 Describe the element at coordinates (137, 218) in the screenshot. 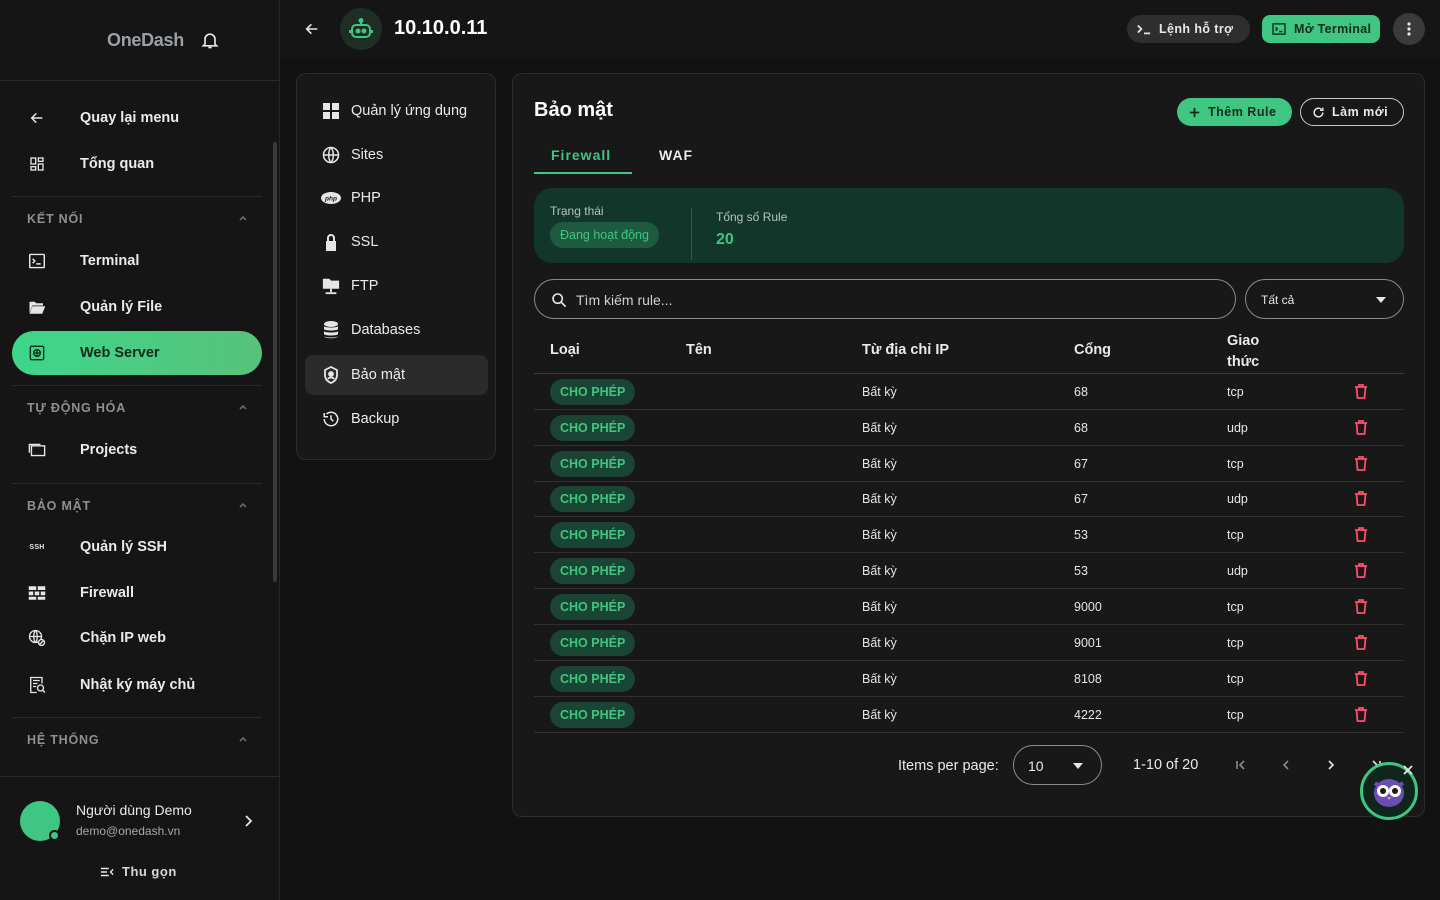

I see `section-connect: KẾT NỐI` at that location.